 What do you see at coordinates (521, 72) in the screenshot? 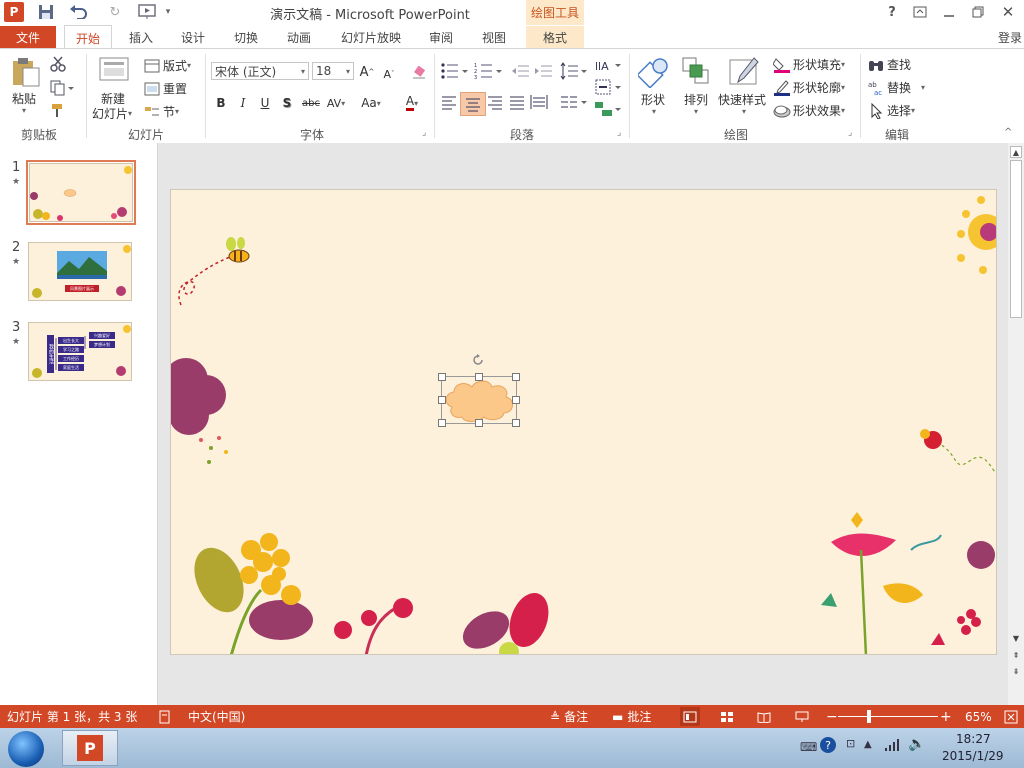
I see `decrease-indent-icon` at bounding box center [521, 72].